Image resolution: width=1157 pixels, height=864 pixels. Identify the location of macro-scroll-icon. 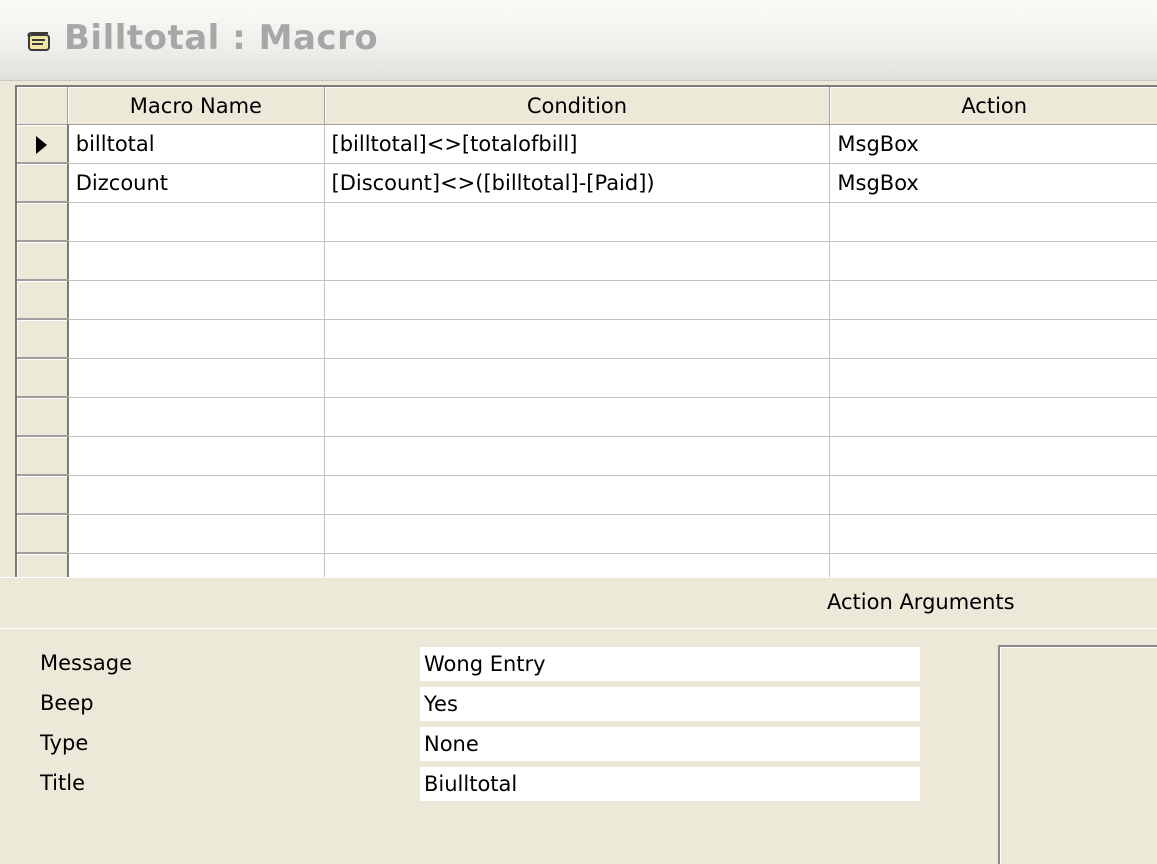
(38, 41).